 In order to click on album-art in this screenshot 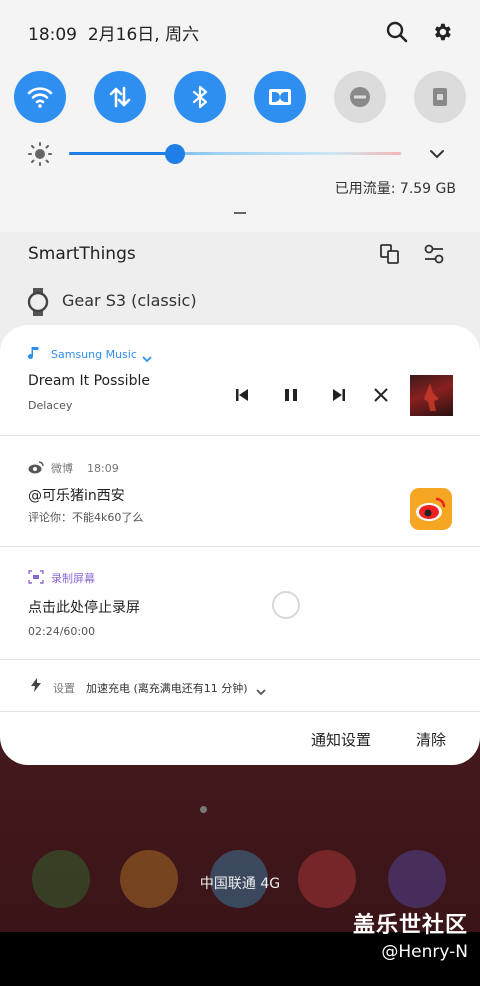, I will do `click(431, 395)`.